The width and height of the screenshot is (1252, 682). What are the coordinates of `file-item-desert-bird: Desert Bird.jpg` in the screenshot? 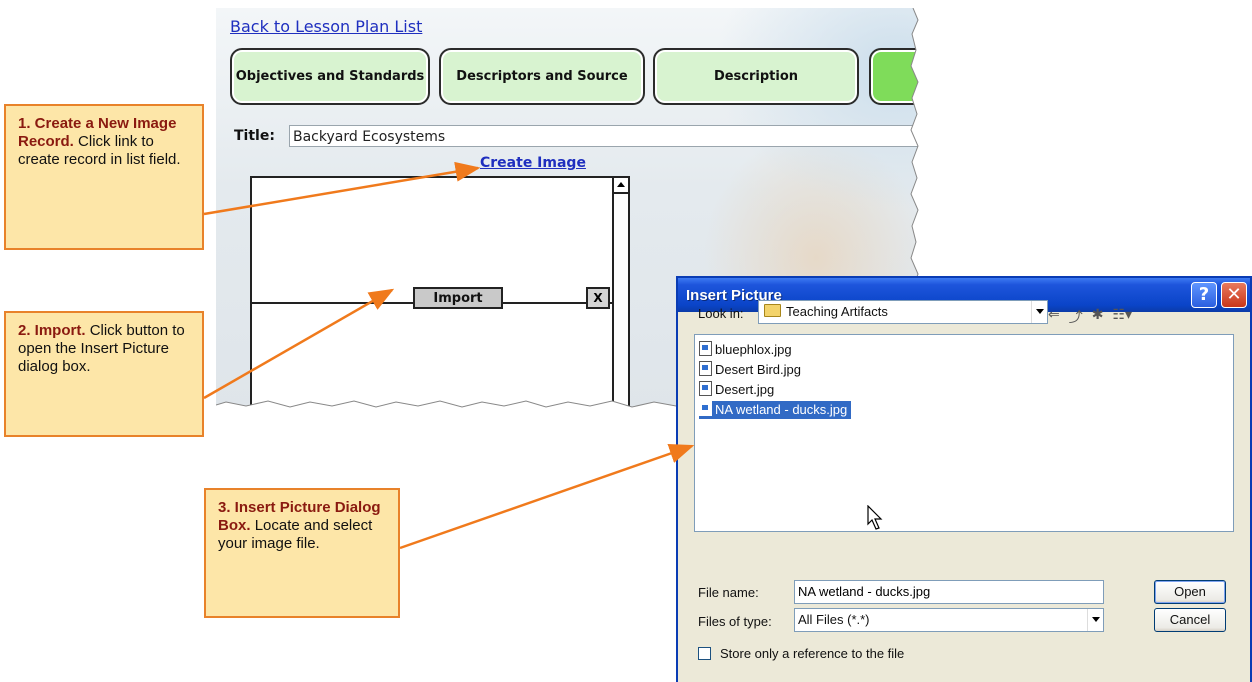 It's located at (752, 370).